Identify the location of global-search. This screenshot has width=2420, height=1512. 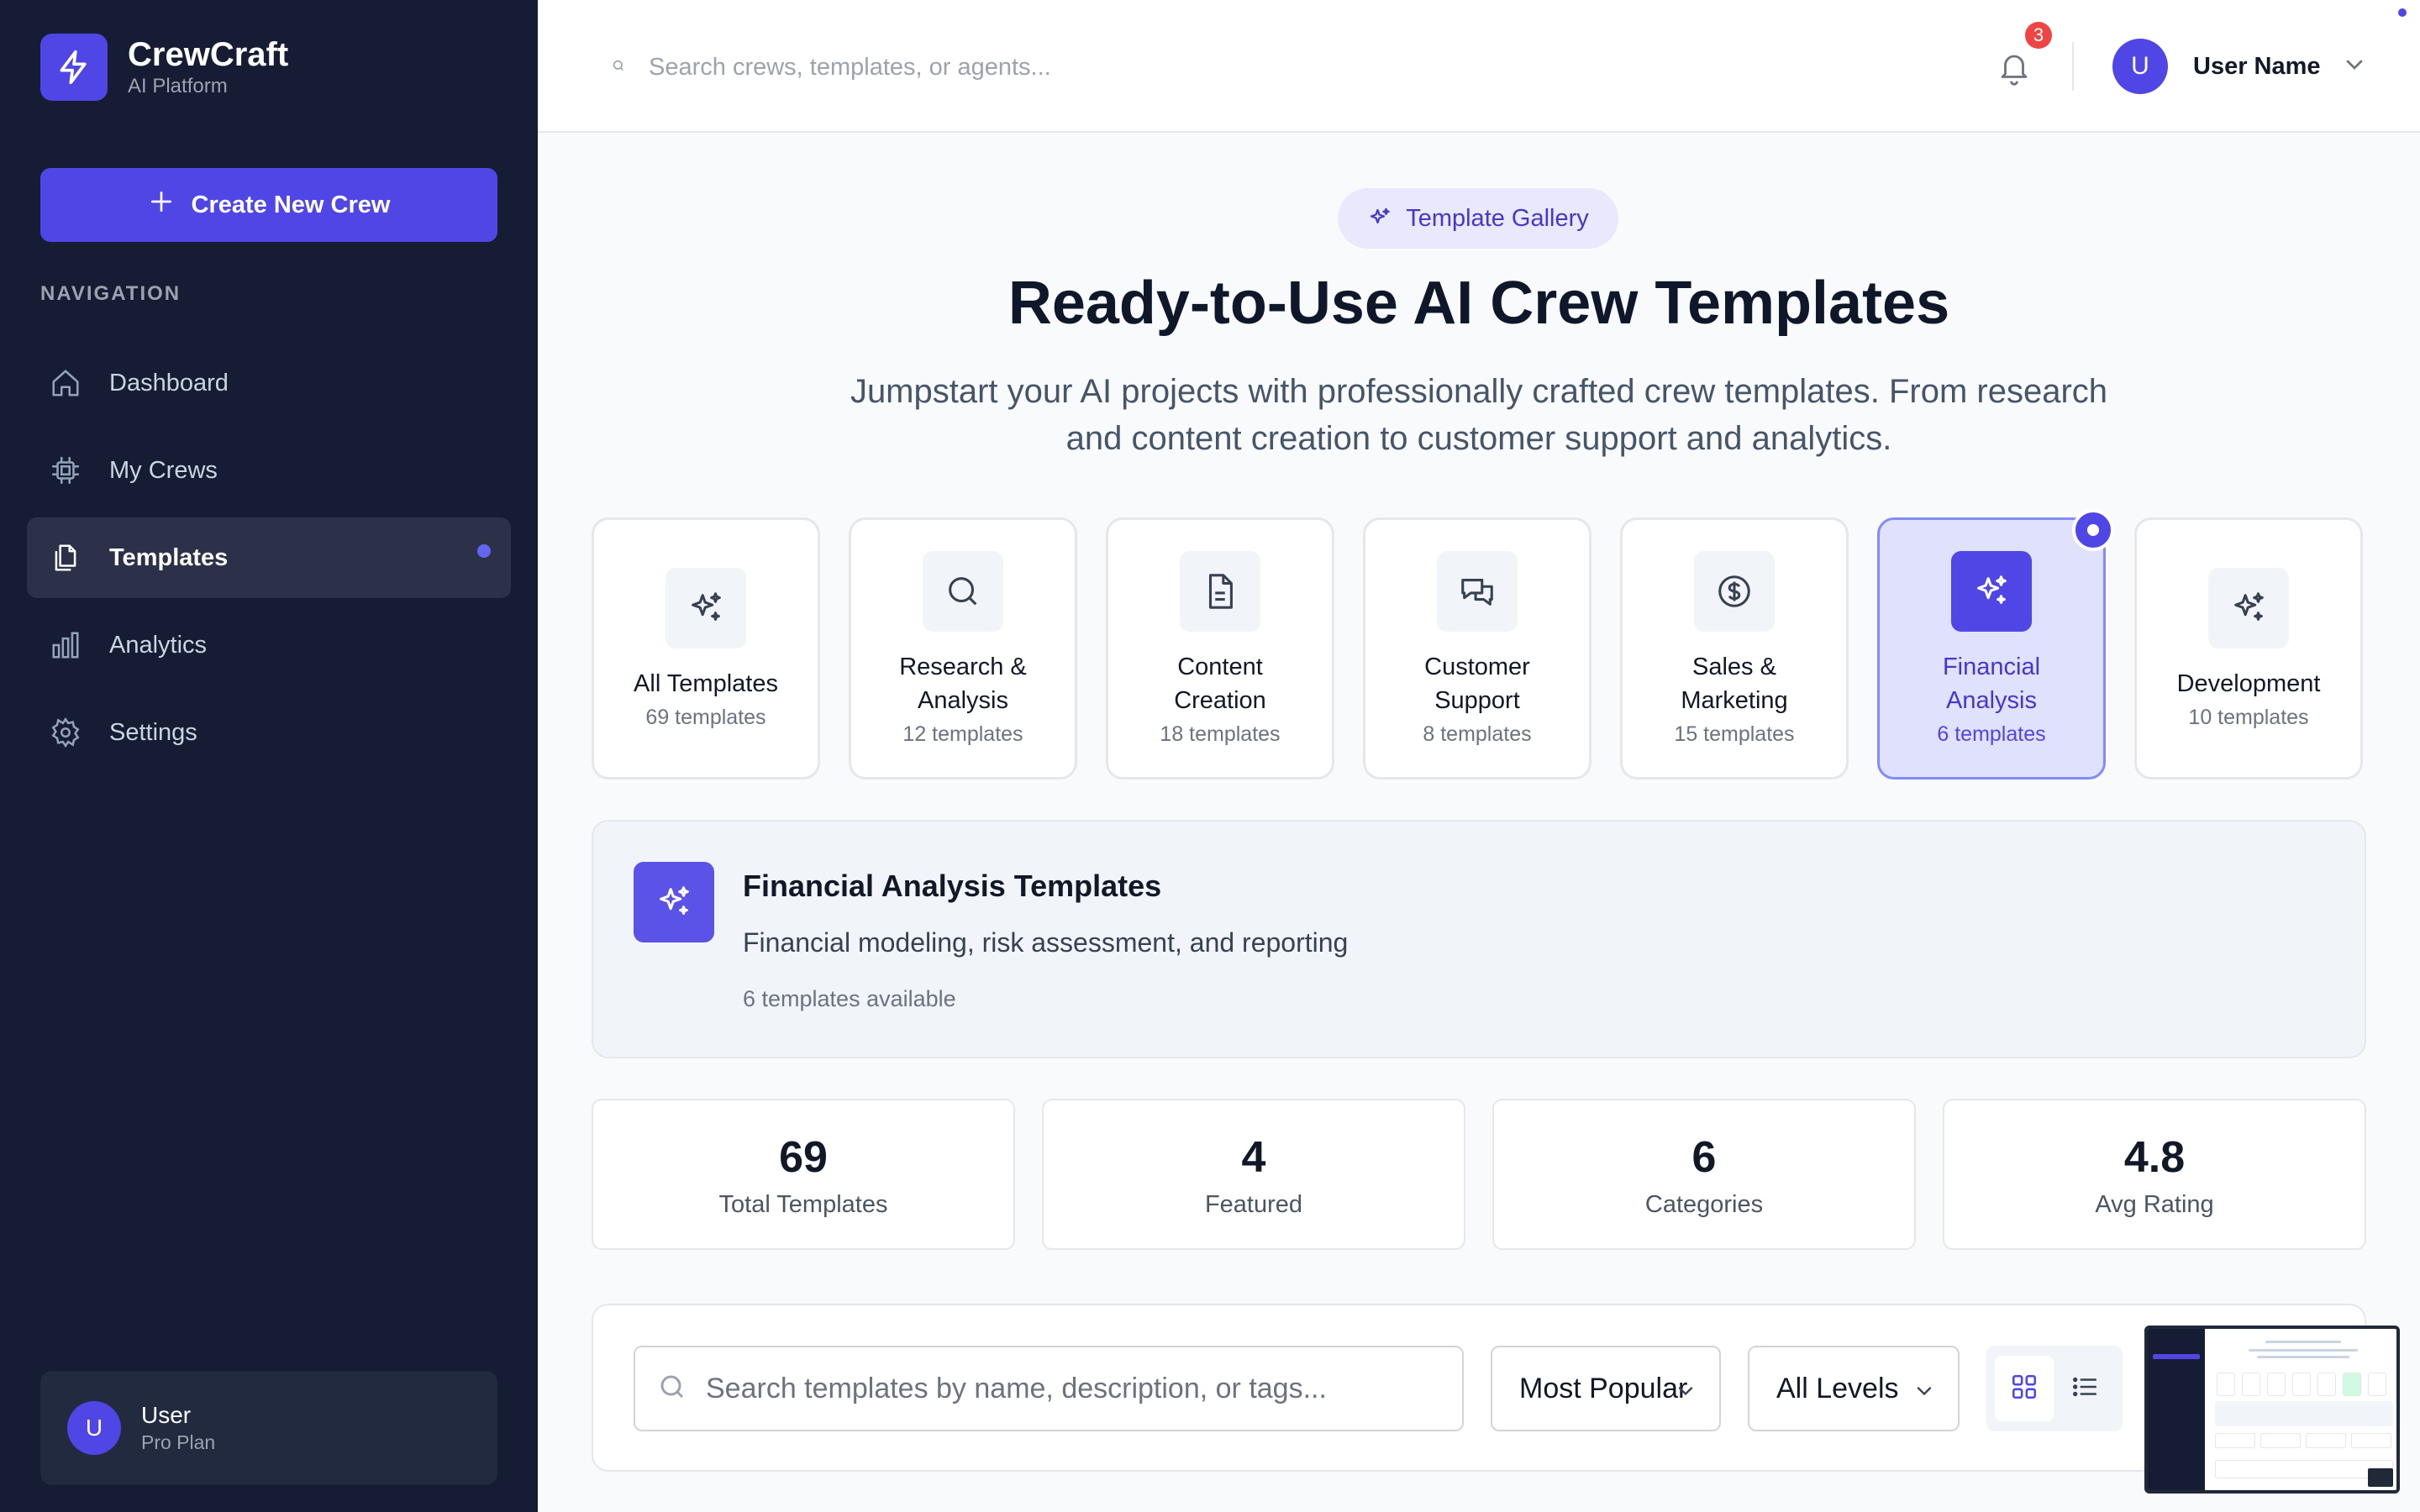
(990, 67).